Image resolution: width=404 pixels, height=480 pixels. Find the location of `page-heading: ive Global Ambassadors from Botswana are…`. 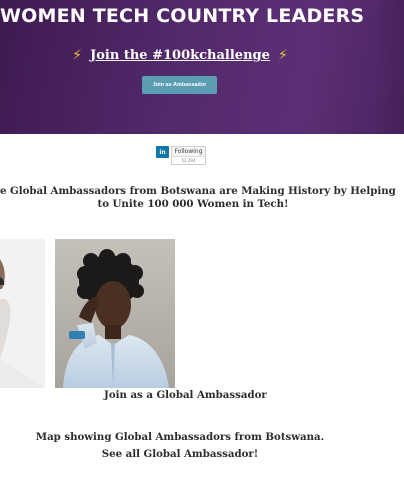

page-heading: ive Global Ambassadors from Botswana are… is located at coordinates (198, 197).